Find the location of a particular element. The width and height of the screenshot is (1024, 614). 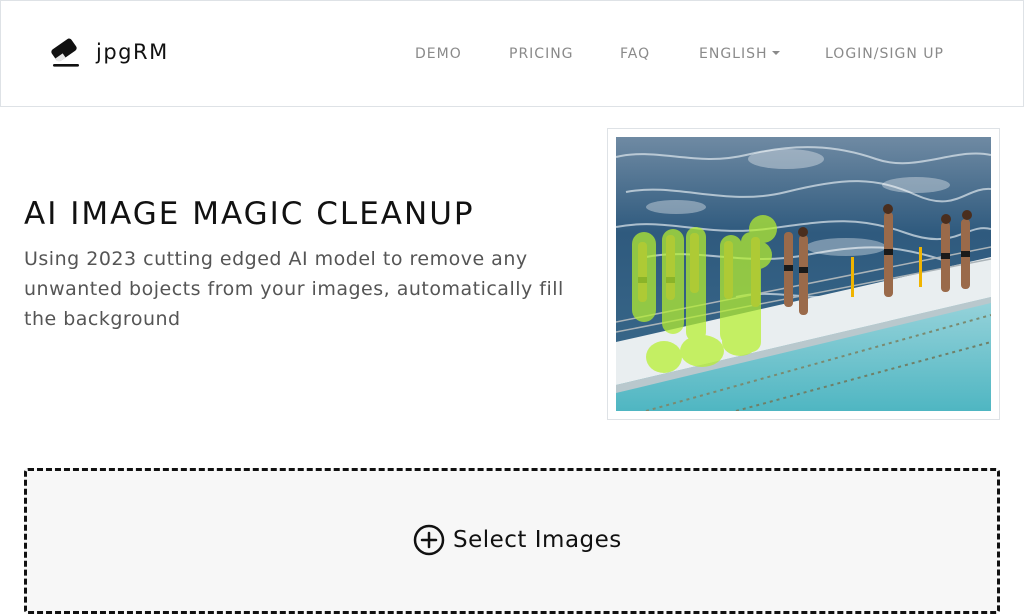

select-images-button: Select Images is located at coordinates (517, 540).